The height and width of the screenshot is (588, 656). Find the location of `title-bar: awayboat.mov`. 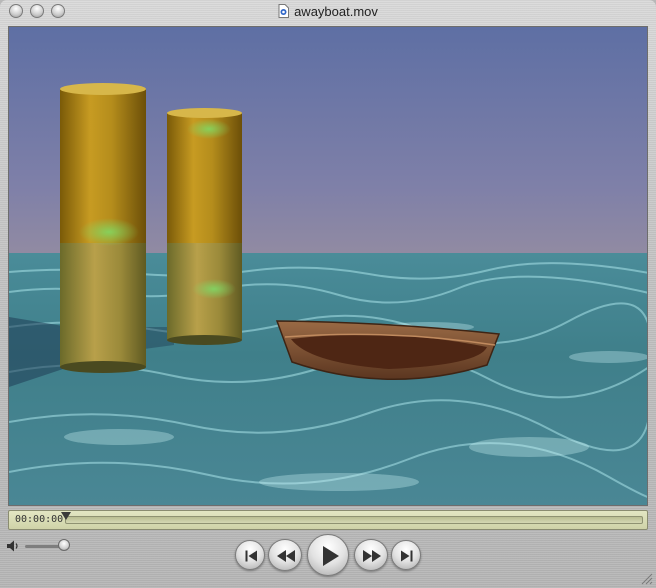

title-bar: awayboat.mov is located at coordinates (328, 12).